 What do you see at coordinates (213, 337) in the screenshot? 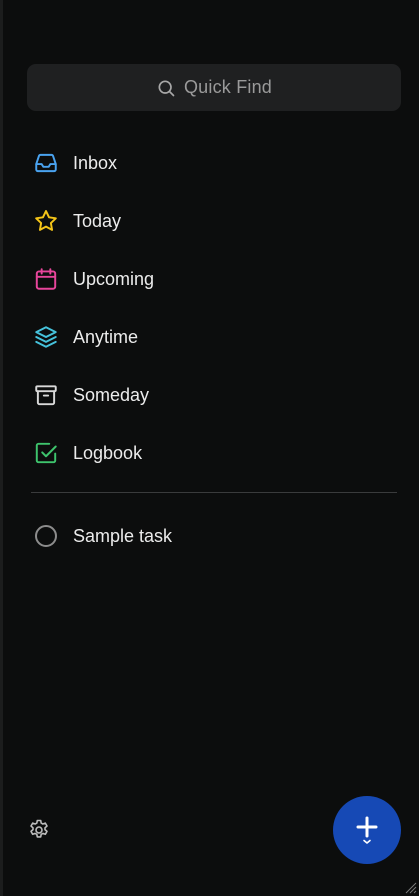
I see `nav-item-anytime: Anytime` at bounding box center [213, 337].